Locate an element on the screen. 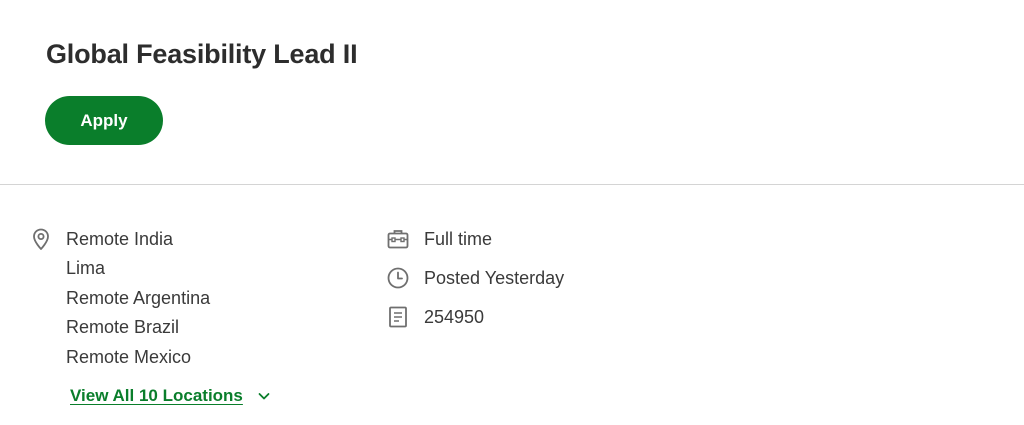 The image size is (1024, 425). location-item: Lima is located at coordinates (86, 268).